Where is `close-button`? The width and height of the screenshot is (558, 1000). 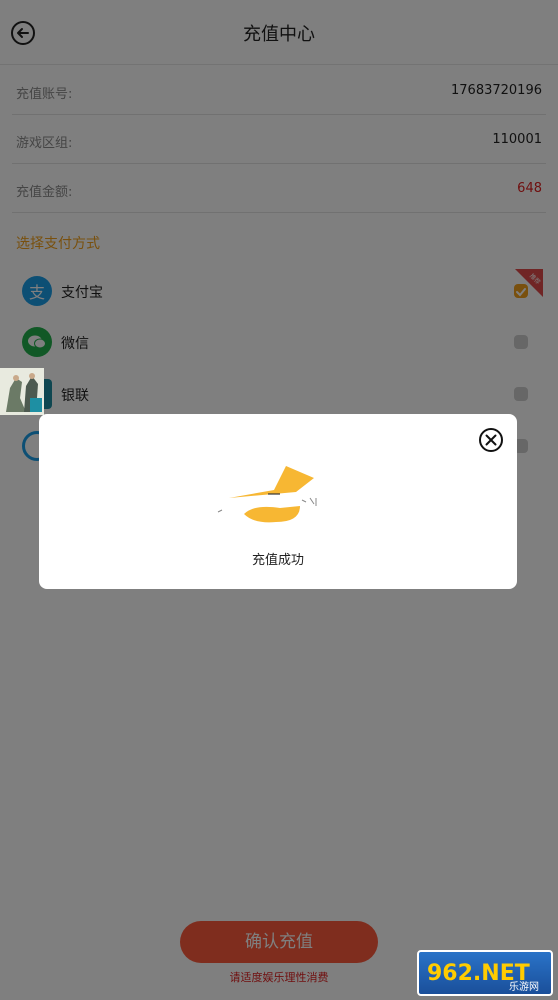
close-button is located at coordinates (491, 440).